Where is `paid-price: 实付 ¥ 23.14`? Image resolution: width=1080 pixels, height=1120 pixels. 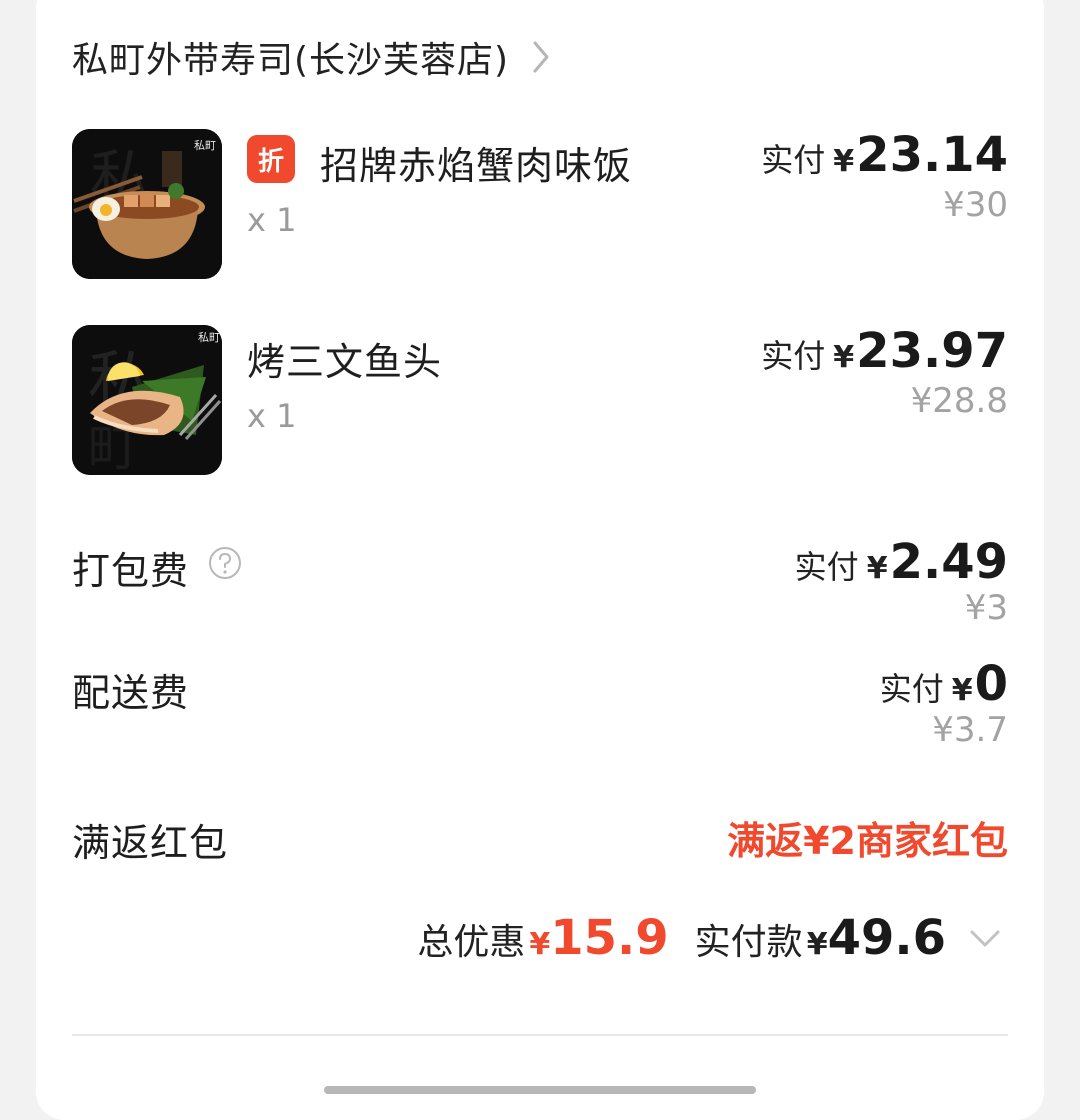
paid-price: 实付 ¥ 23.14 is located at coordinates (884, 155).